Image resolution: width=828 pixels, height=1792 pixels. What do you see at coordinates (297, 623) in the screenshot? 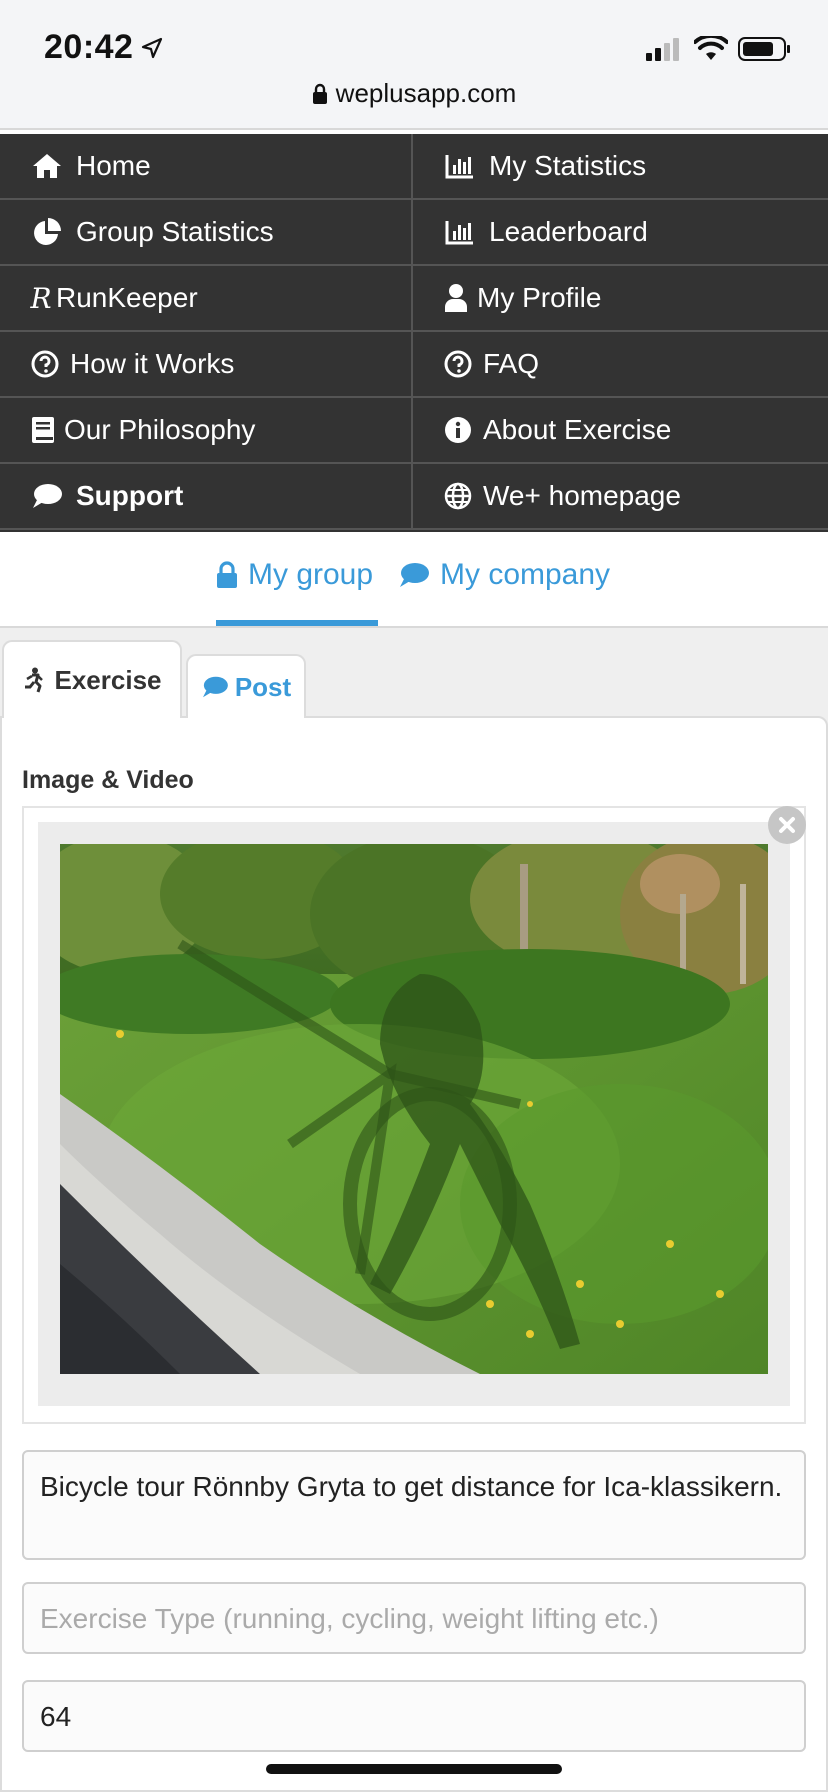
I see `active-tab-indicator` at bounding box center [297, 623].